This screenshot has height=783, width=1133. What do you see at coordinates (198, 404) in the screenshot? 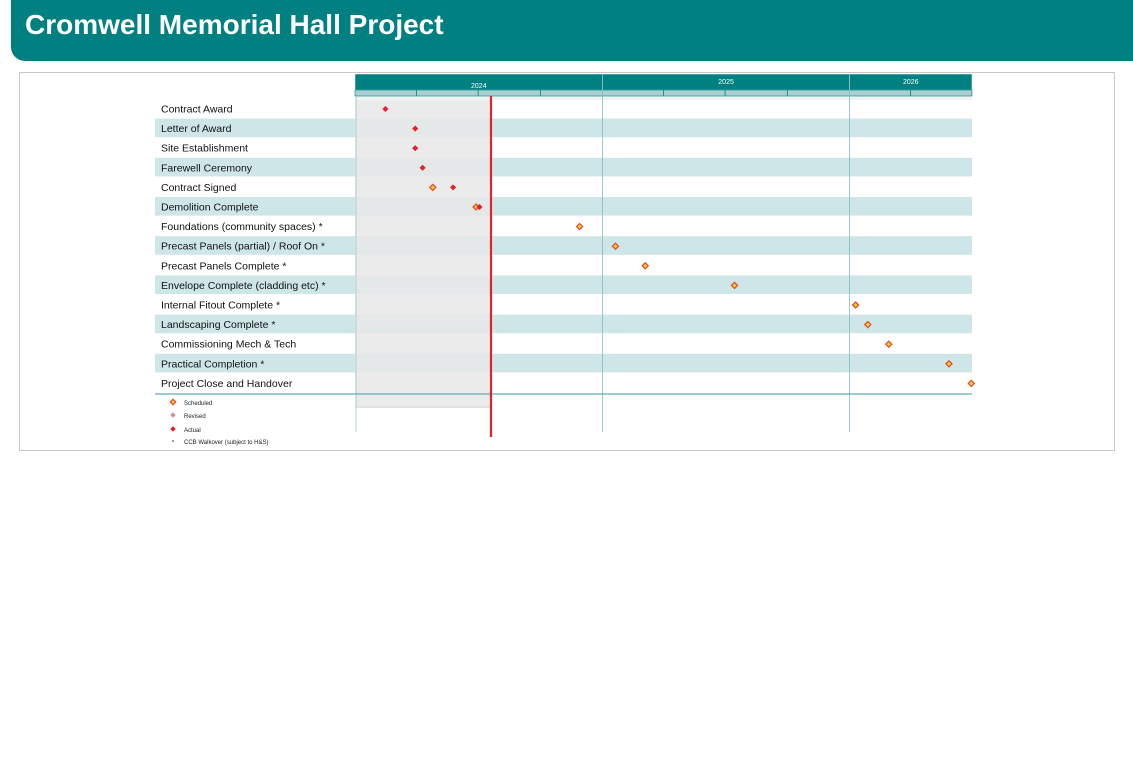
I see `legend-label-scheduled: Scheduled` at bounding box center [198, 404].